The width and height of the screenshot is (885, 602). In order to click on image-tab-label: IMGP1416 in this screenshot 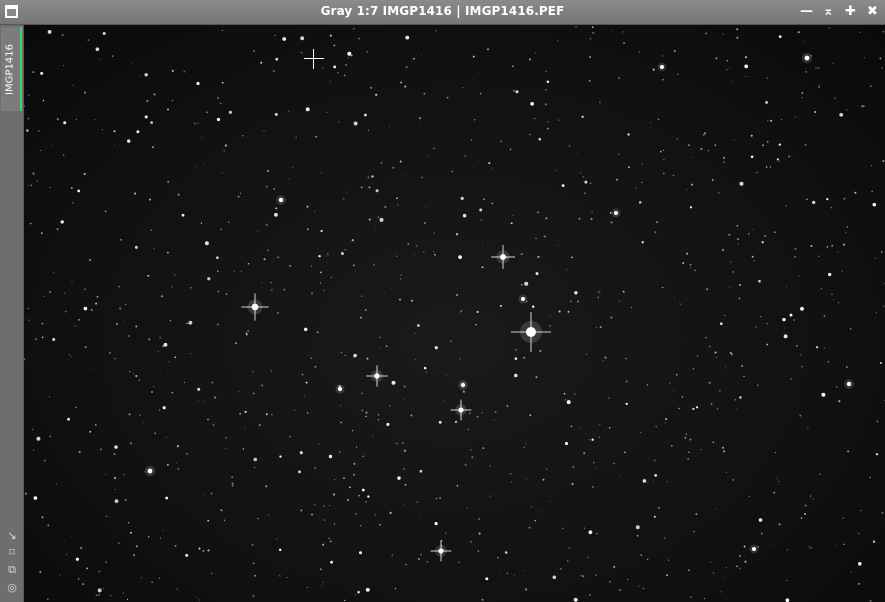, I will do `click(10, 70)`.